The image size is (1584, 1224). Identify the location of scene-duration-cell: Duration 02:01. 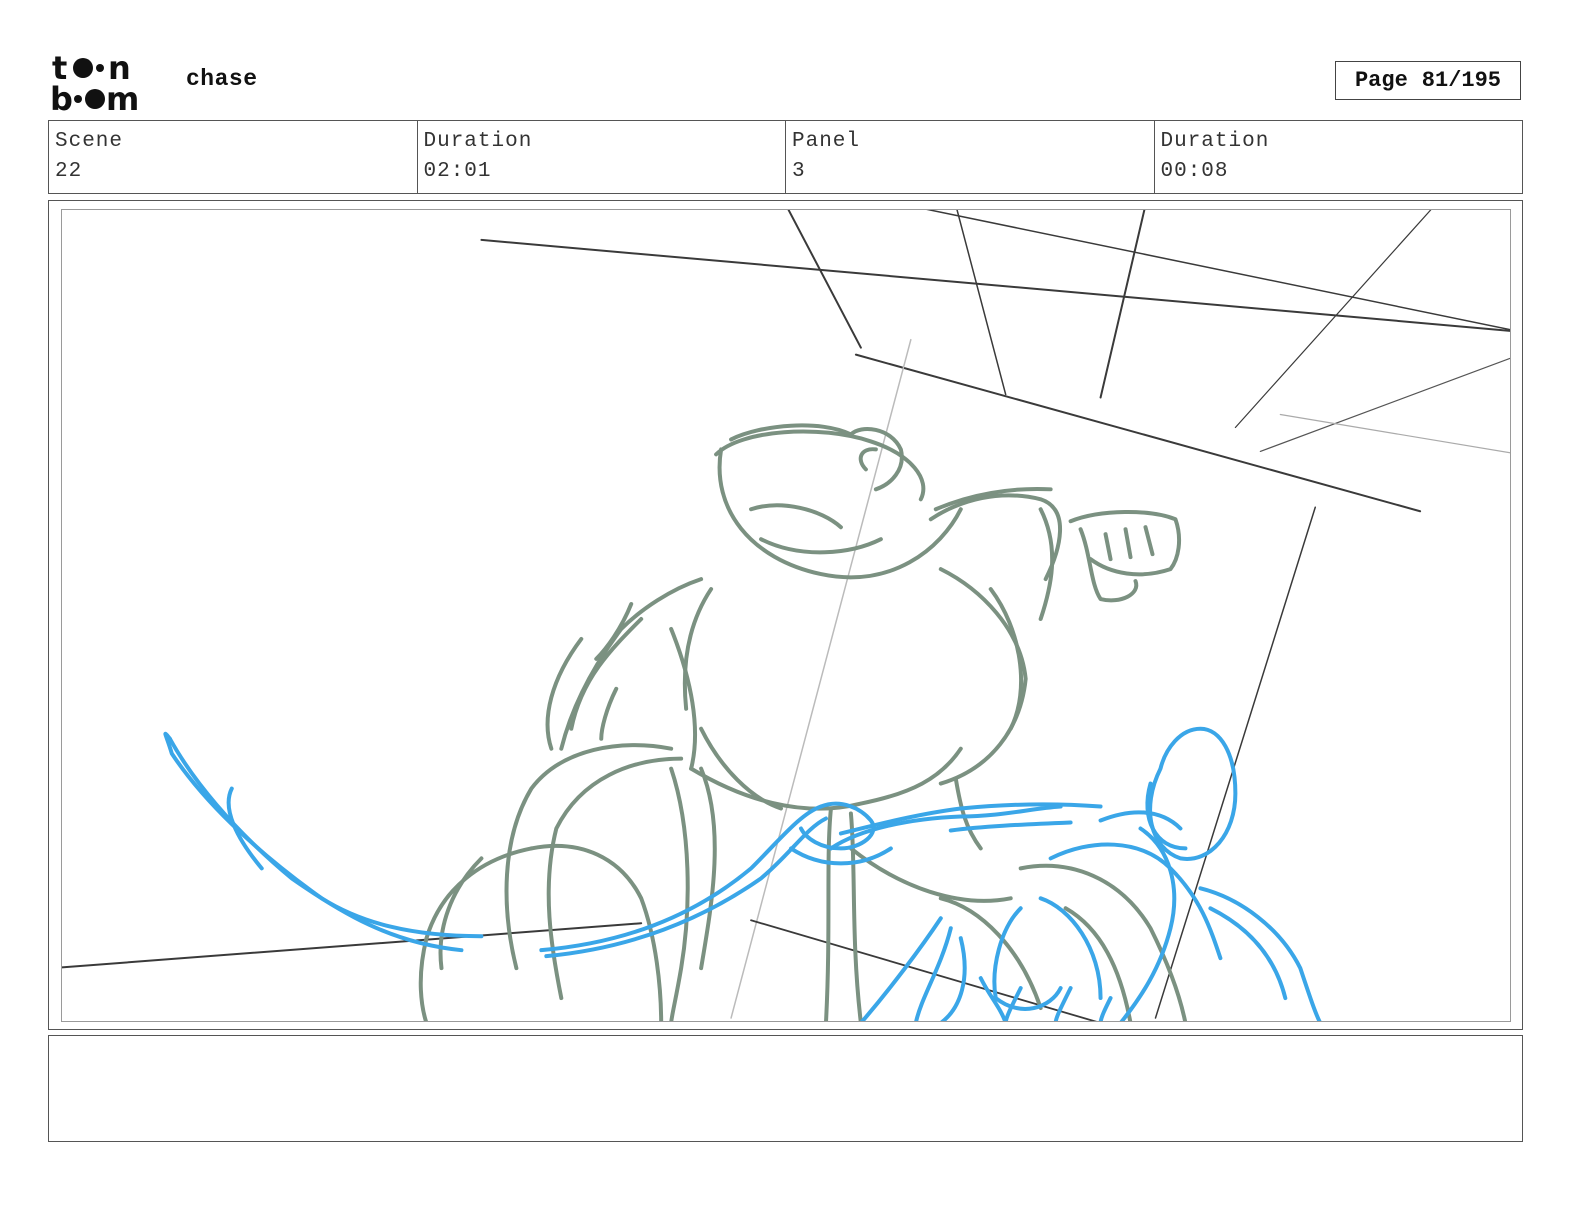
(602, 157).